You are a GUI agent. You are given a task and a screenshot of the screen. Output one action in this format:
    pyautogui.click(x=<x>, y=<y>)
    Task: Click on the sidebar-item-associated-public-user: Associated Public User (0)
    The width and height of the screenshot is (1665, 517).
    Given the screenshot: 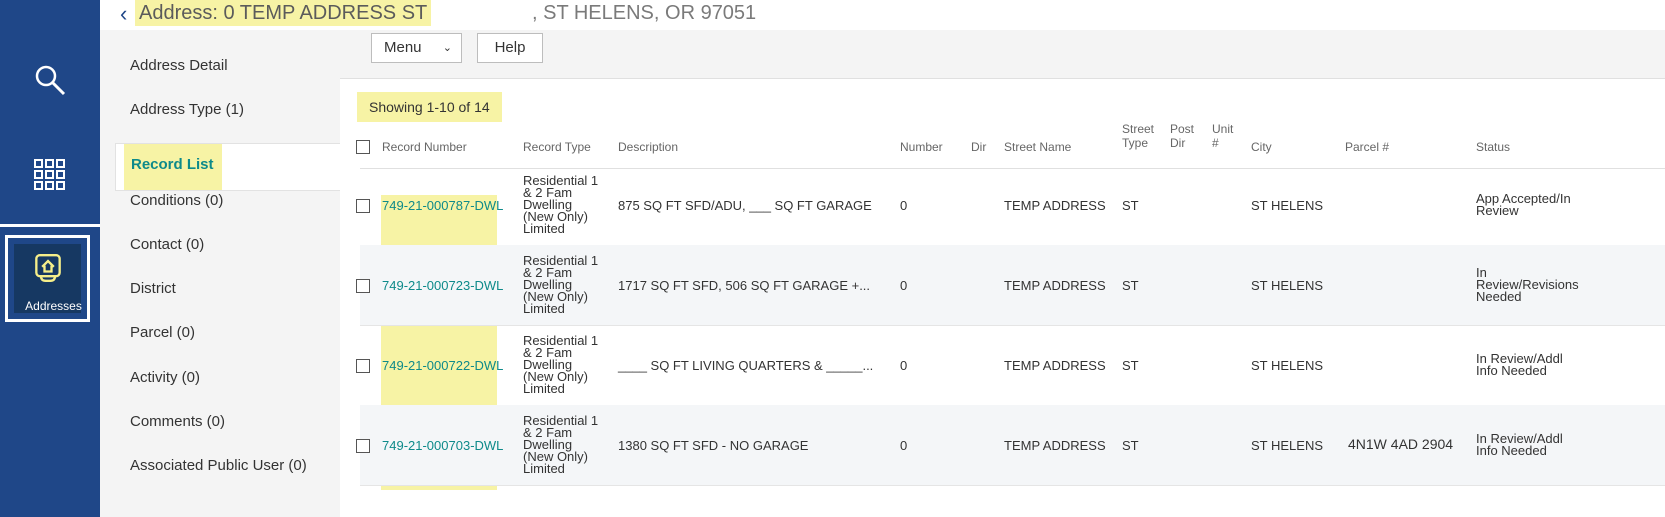 What is the action you would take?
    pyautogui.click(x=218, y=465)
    